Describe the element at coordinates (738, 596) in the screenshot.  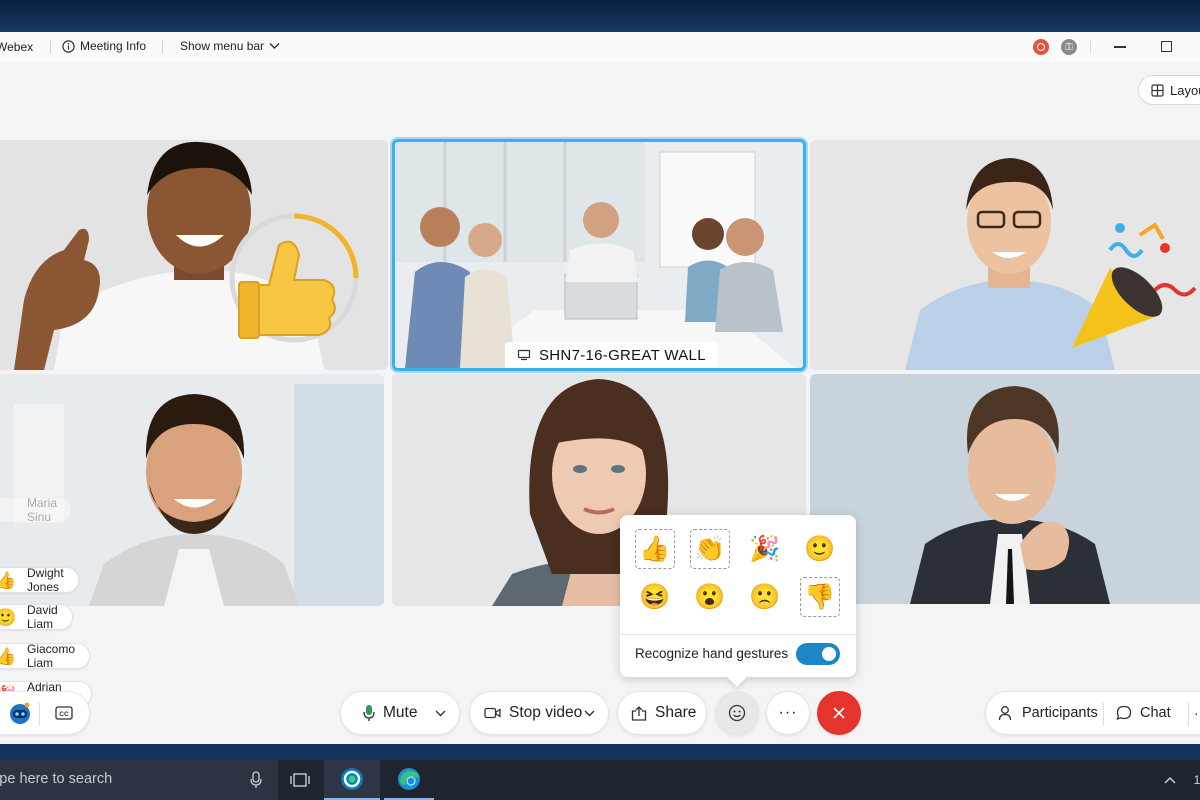
I see `reactions-panel: 👍 👏 🎉 🙂 😆 😮 🙁 👎 Recognize hand gestures` at that location.